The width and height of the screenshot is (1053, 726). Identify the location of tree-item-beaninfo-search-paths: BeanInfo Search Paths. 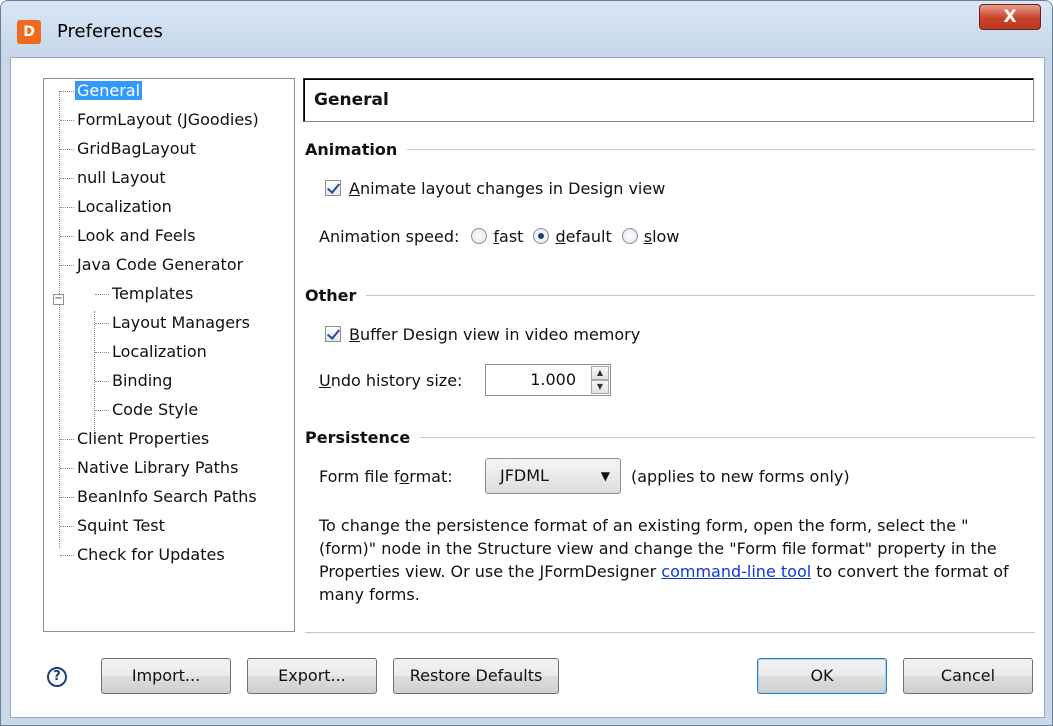
(159, 497).